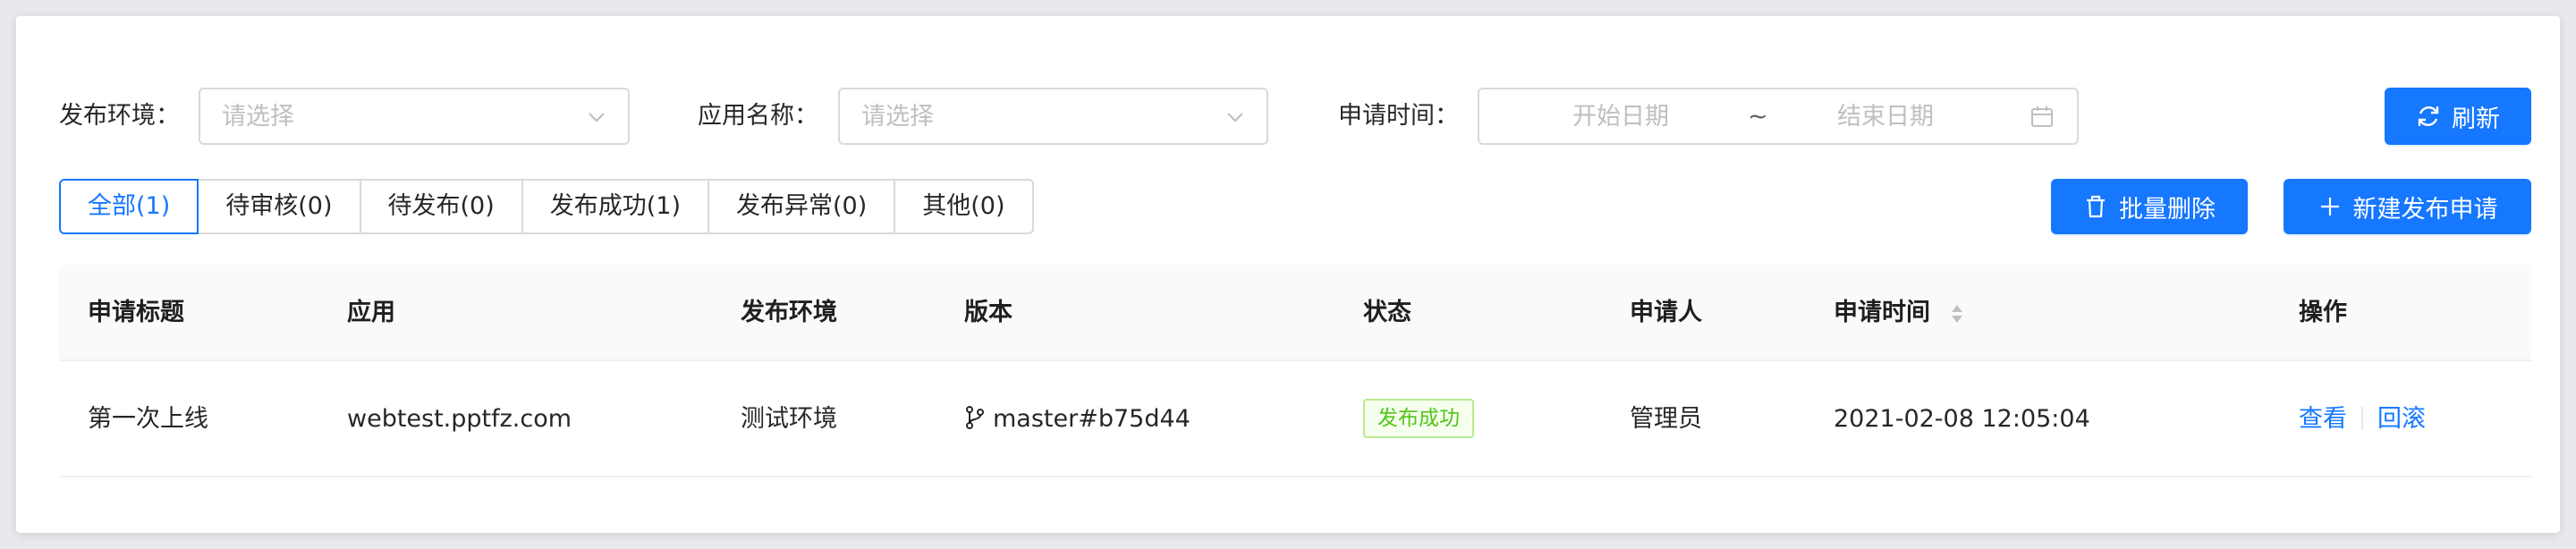 This screenshot has width=2576, height=549. Describe the element at coordinates (1882, 312) in the screenshot. I see `col-time: 申请时间` at that location.